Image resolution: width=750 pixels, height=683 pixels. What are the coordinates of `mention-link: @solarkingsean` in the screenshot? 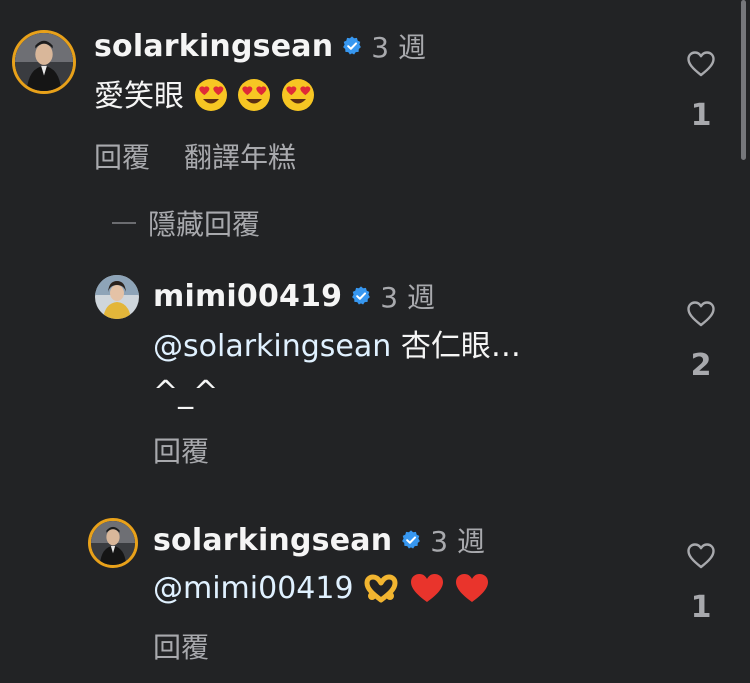 It's located at (272, 346).